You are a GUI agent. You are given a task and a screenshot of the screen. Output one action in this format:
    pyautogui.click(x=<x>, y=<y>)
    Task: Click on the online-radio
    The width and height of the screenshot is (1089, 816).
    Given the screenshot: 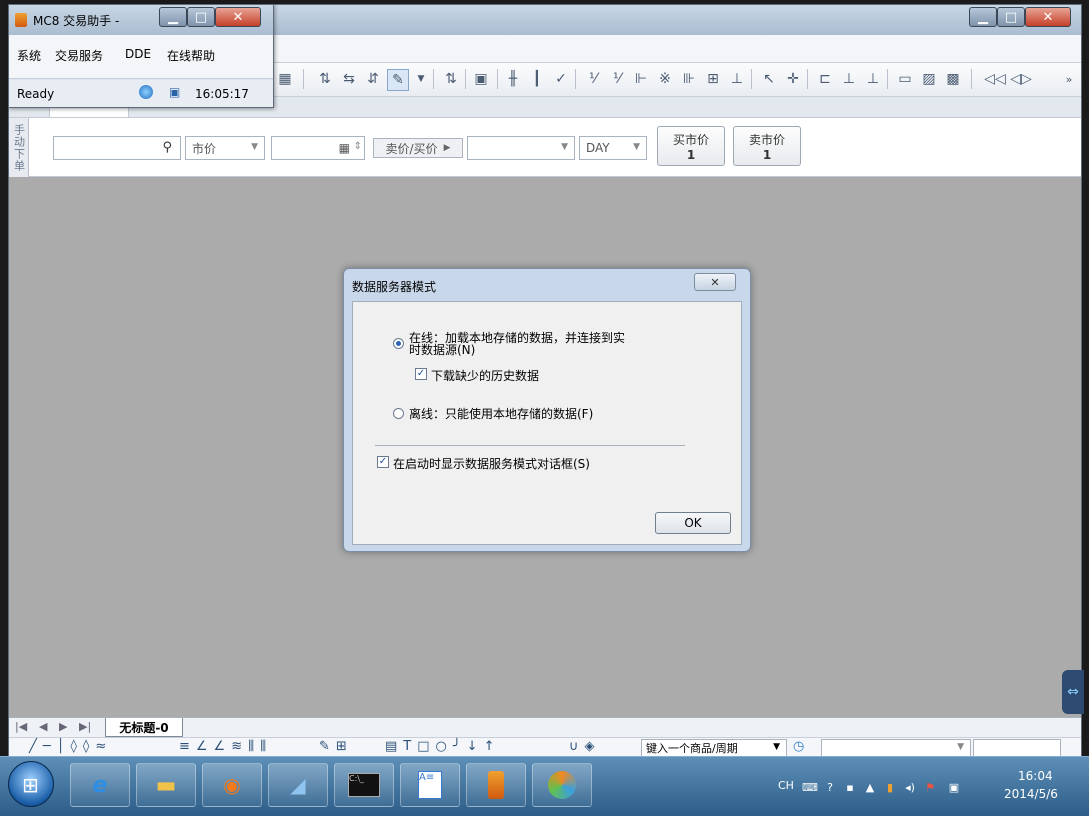 What is the action you would take?
    pyautogui.click(x=398, y=343)
    